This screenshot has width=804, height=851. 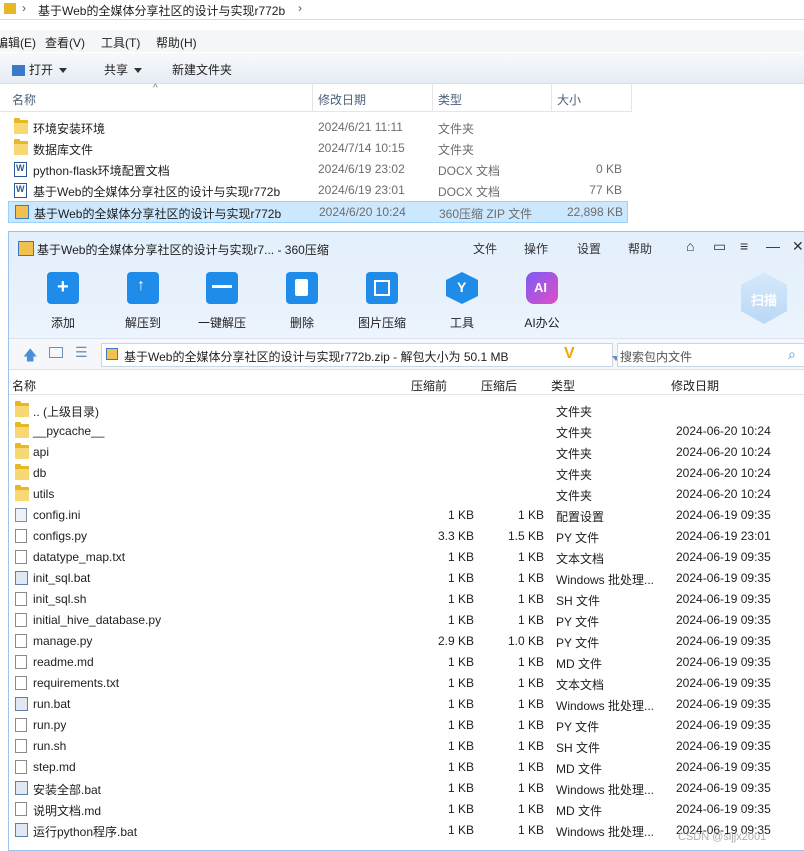 I want to click on delete-button: 删除, so click(x=302, y=301).